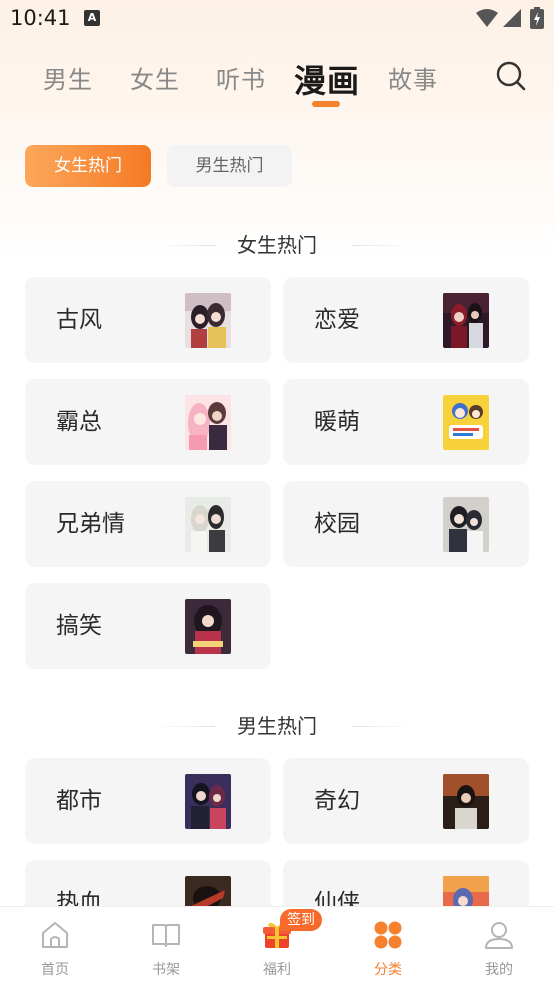 The height and width of the screenshot is (984, 554). Describe the element at coordinates (241, 77) in the screenshot. I see `tab-audiobook: 听书` at that location.